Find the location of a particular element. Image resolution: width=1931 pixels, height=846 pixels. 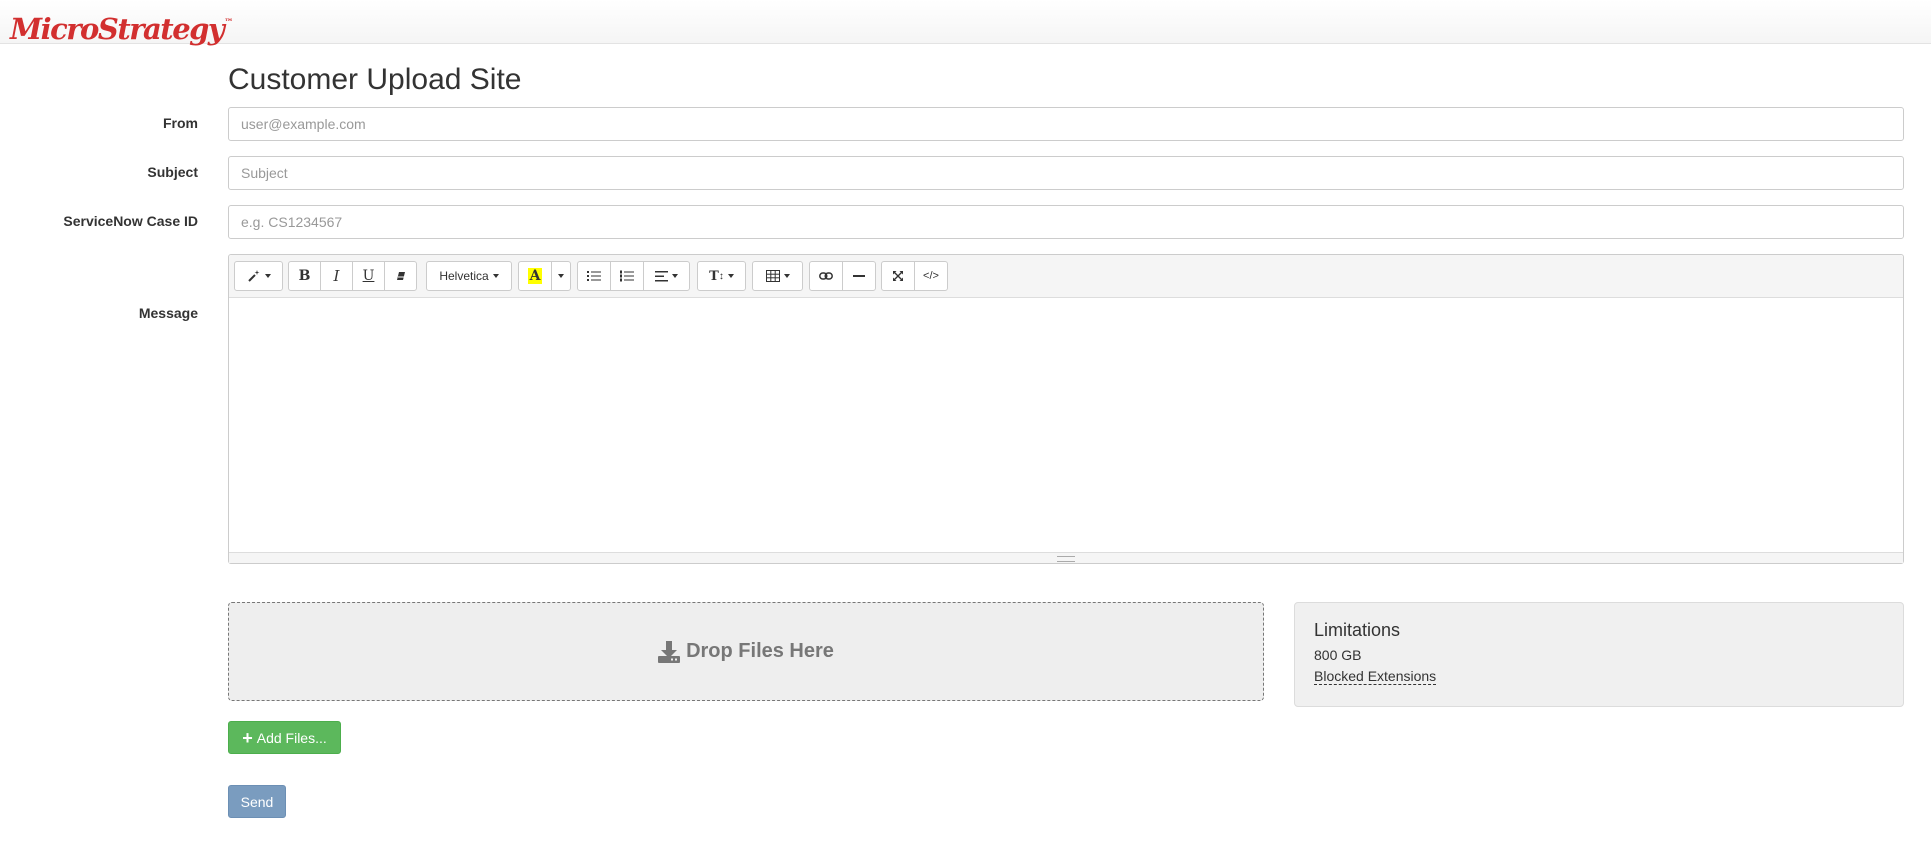

send-button: Send is located at coordinates (257, 801).